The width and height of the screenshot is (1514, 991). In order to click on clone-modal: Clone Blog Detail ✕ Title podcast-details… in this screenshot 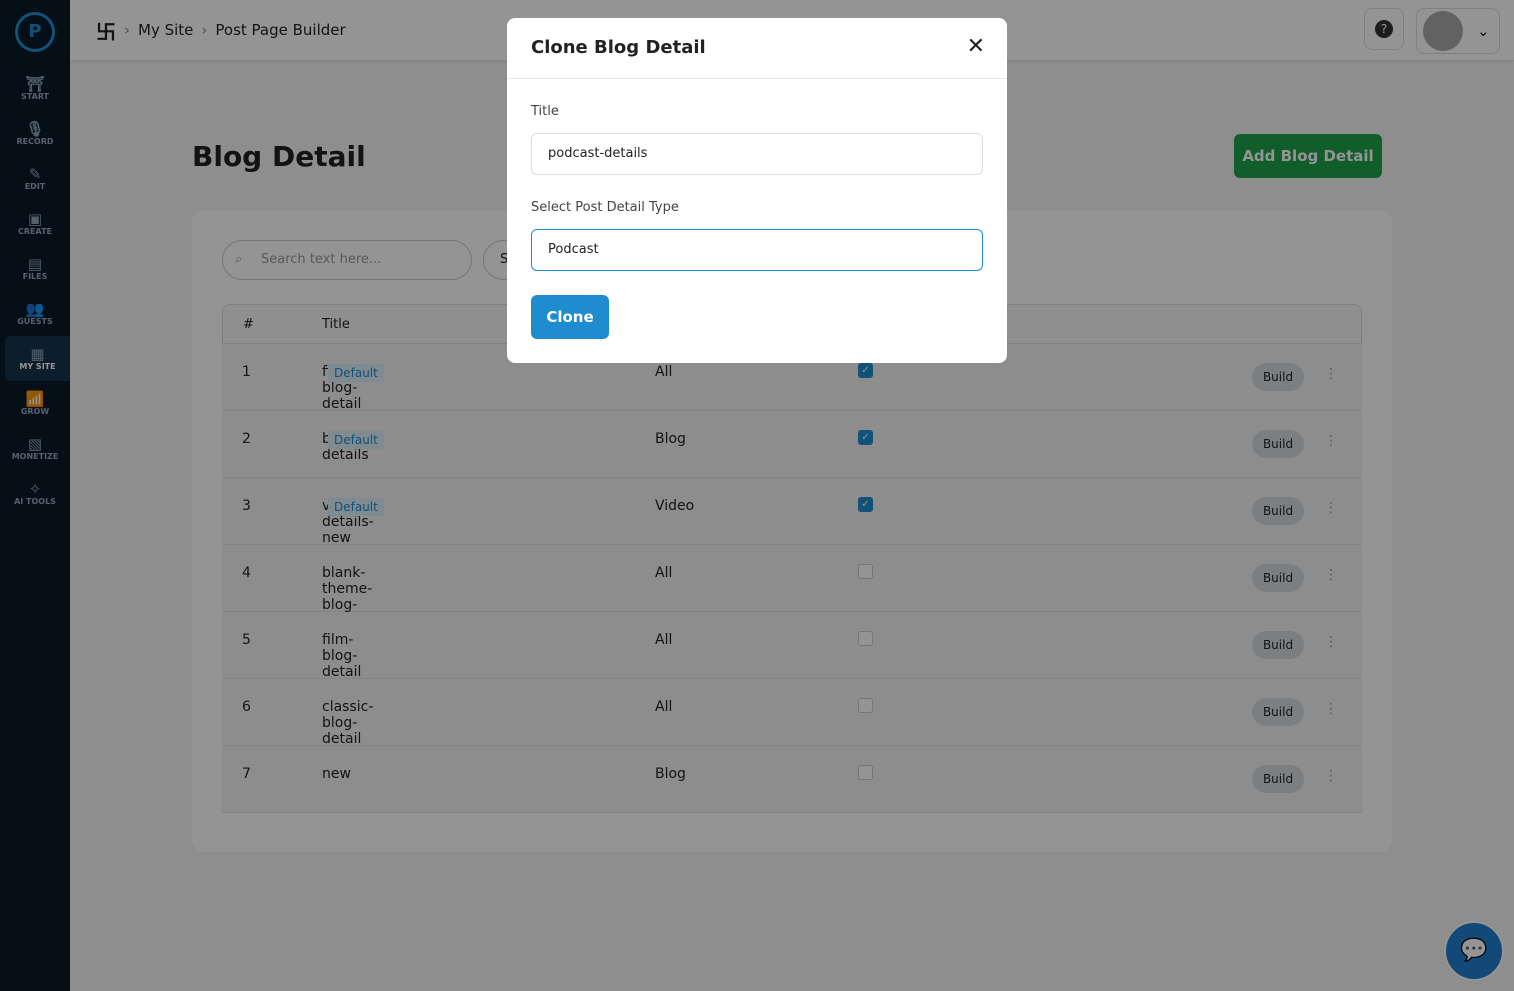, I will do `click(757, 190)`.